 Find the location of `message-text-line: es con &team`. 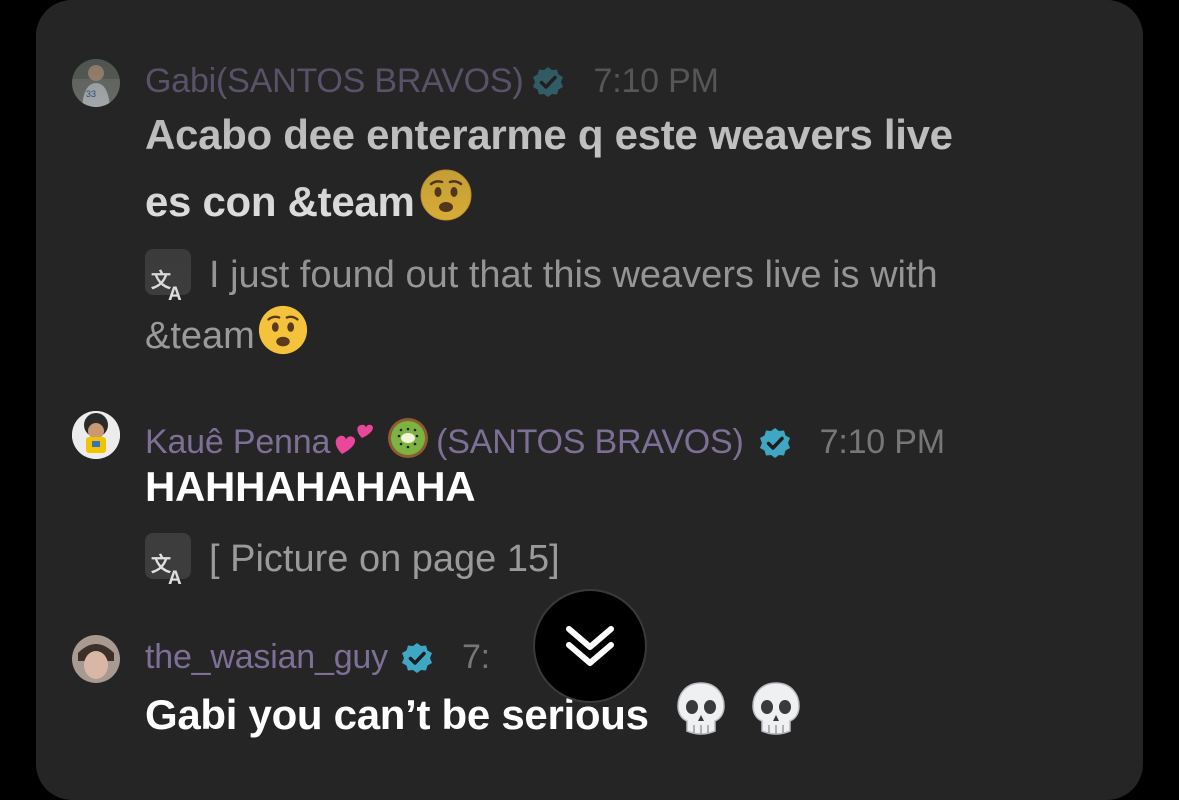

message-text-line: es con &team is located at coordinates (625, 204).